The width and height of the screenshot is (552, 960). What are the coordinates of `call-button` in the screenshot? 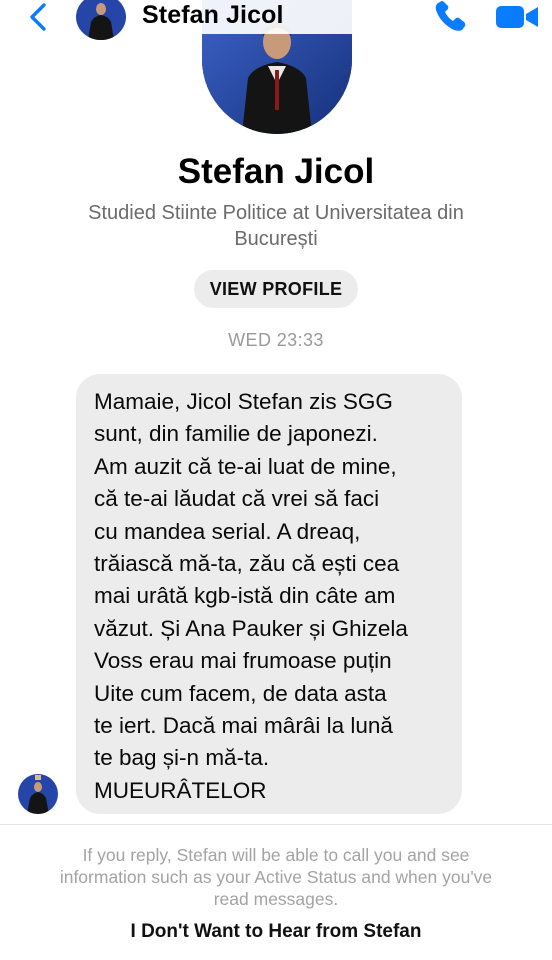 It's located at (451, 17).